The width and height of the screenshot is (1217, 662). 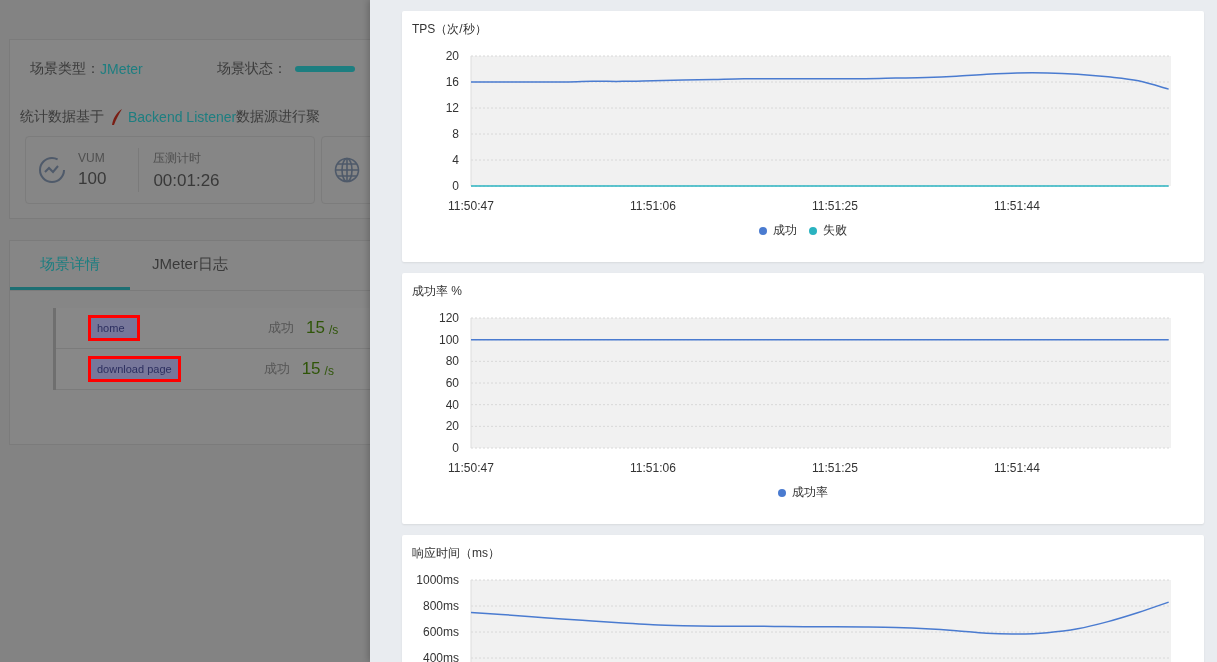 What do you see at coordinates (440, 656) in the screenshot?
I see `y-tick-label: 400ms` at bounding box center [440, 656].